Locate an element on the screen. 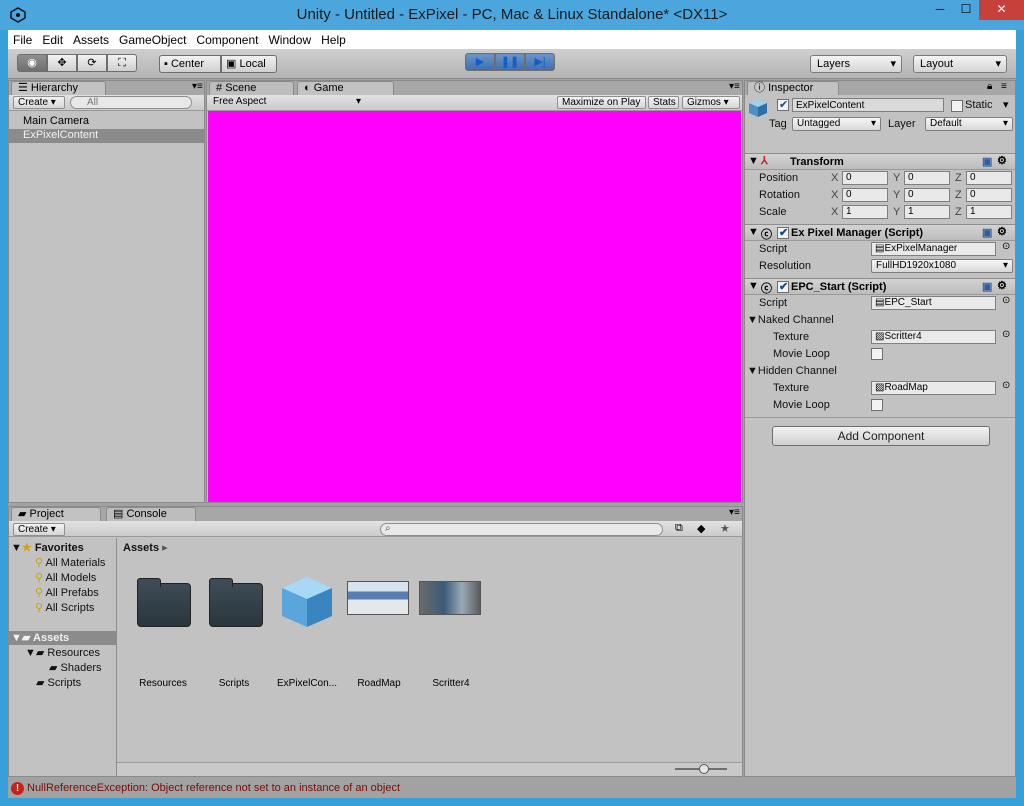 The width and height of the screenshot is (1024, 806). favorite-item: ⚲ All Models is located at coordinates (65, 577).